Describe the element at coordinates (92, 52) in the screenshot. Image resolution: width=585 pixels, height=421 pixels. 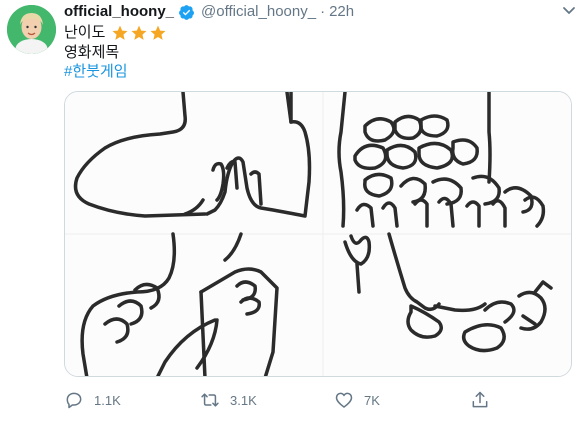
I see `tweet-text-line-2: 영화제목` at that location.